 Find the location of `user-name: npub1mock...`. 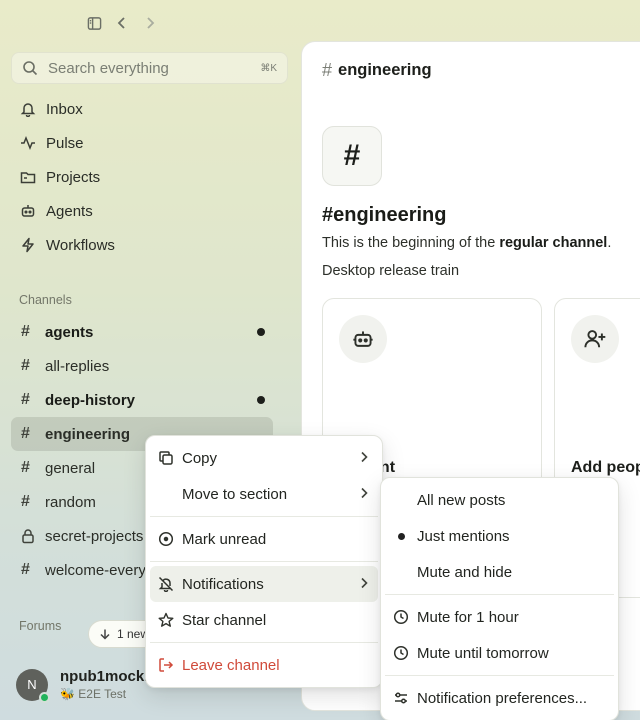

user-name: npub1mock... is located at coordinates (108, 676).